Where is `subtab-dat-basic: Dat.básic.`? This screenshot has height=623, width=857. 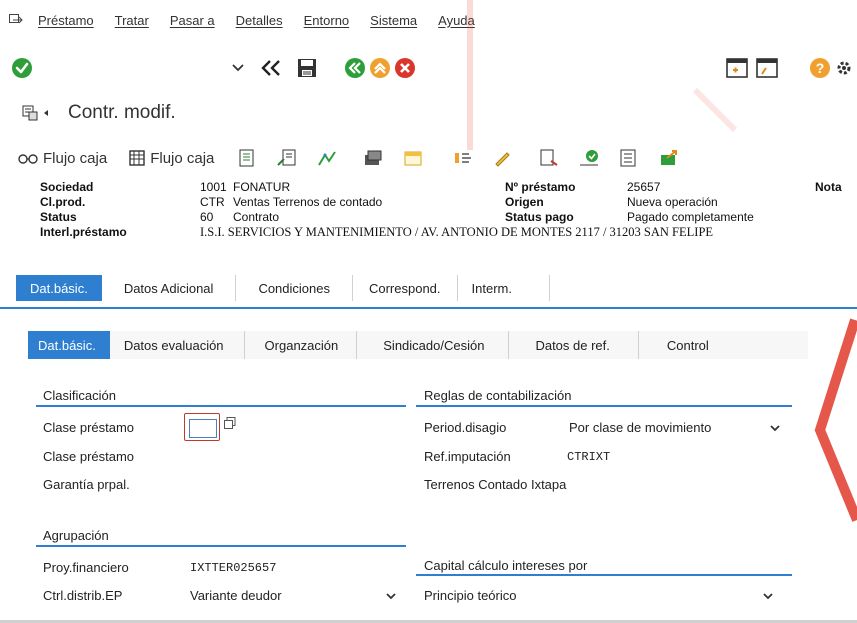
subtab-dat-basic: Dat.básic. is located at coordinates (69, 345).